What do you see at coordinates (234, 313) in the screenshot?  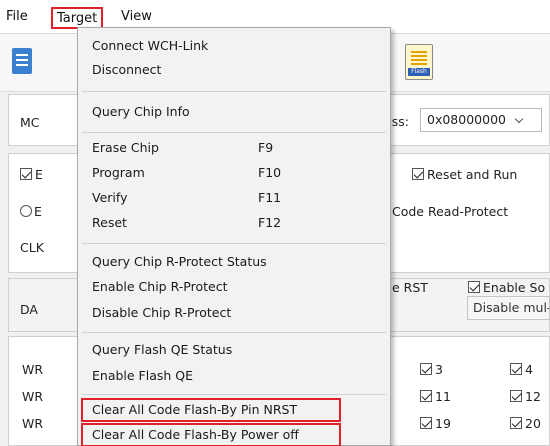 I see `menu-item-disable-chip-r-protect: Disable Chip R-Protect` at bounding box center [234, 313].